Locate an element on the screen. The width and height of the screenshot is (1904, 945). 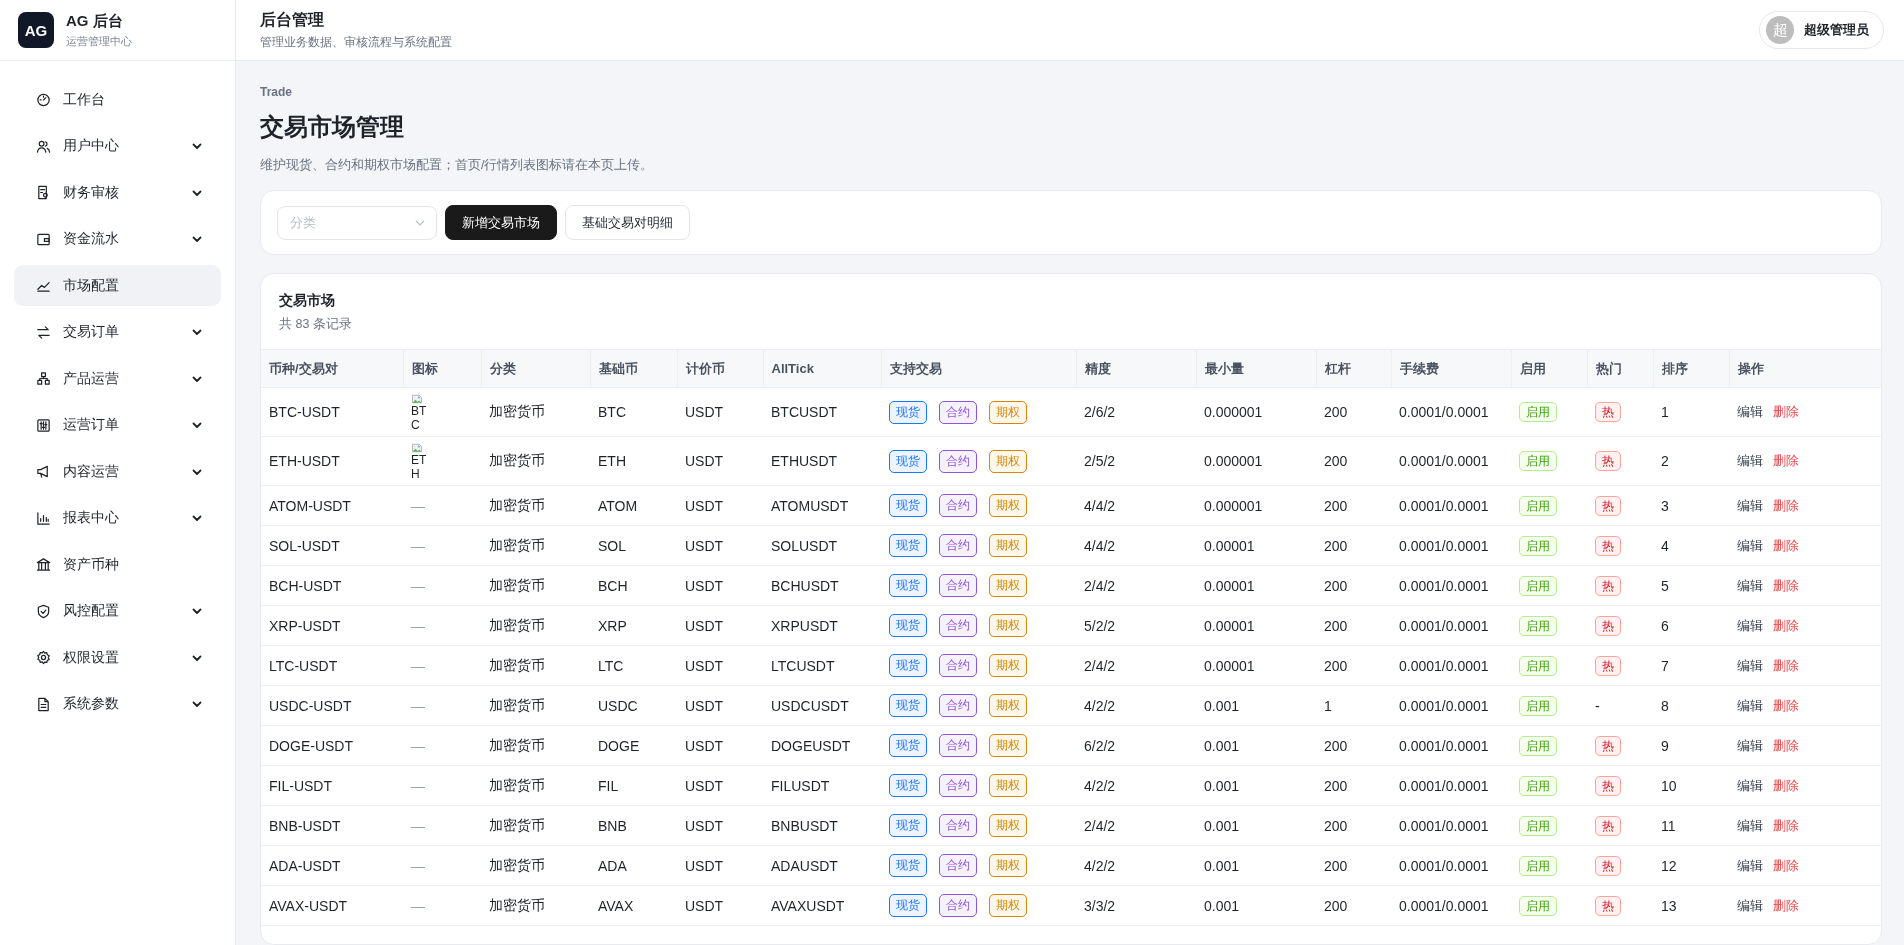
table-cell: BTC is located at coordinates (633, 412).